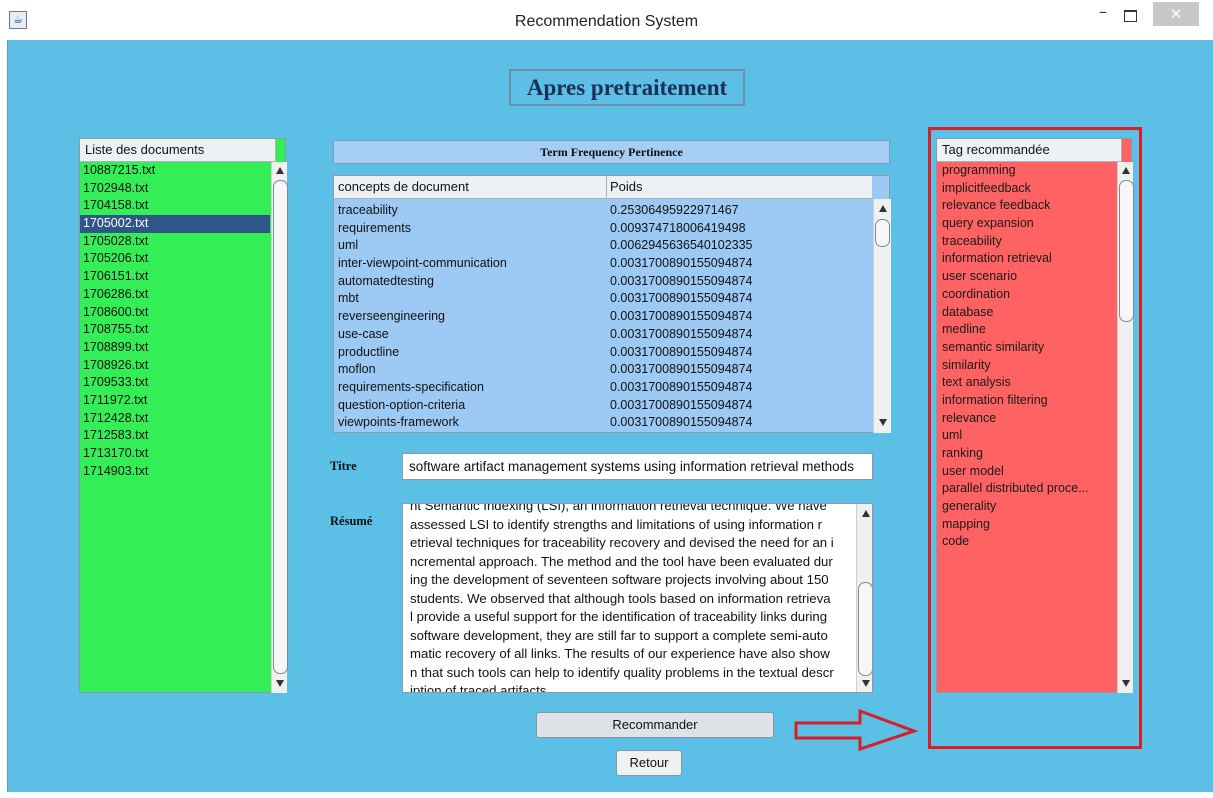 This screenshot has width=1213, height=798. I want to click on concept-cell: uml, so click(348, 245).